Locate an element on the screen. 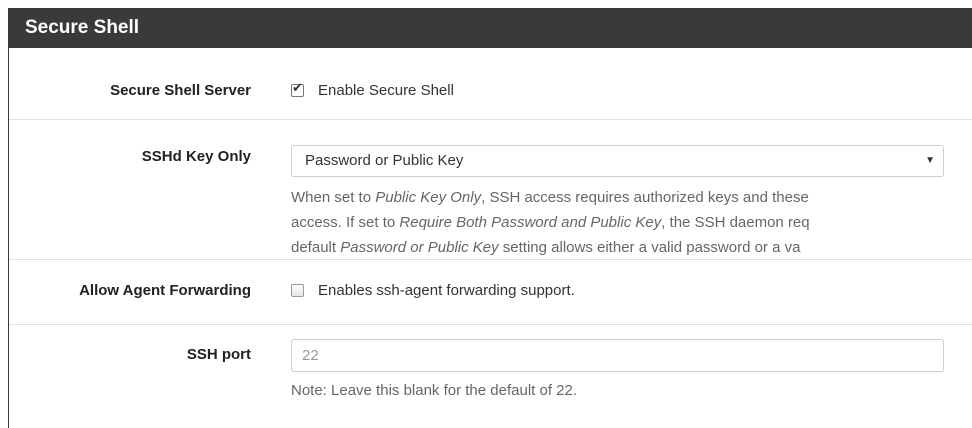 Image resolution: width=972 pixels, height=428 pixels. ssh-server-label: Secure Shell Server is located at coordinates (180, 90).